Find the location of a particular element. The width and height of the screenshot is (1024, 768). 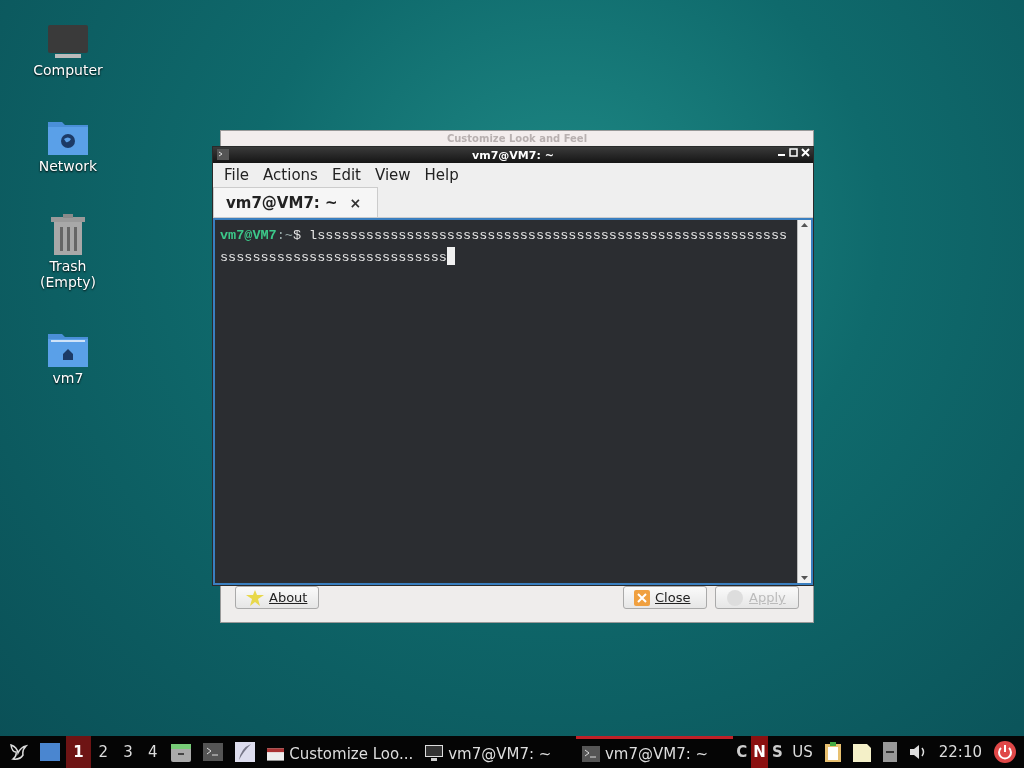

status-indicator: N is located at coordinates (759, 752).